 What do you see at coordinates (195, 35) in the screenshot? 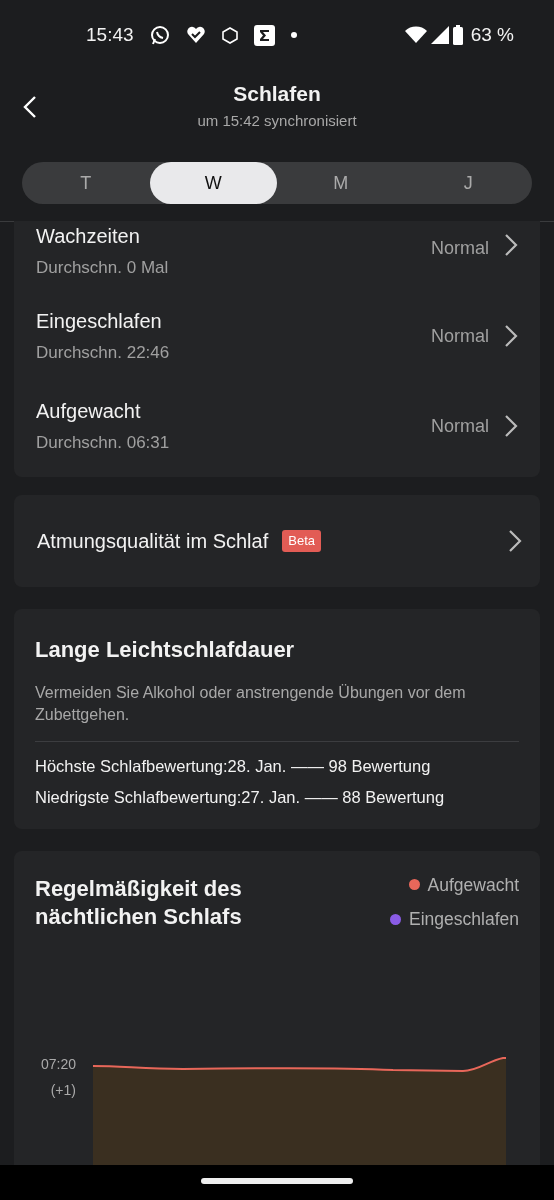
I see `heart-icon` at bounding box center [195, 35].